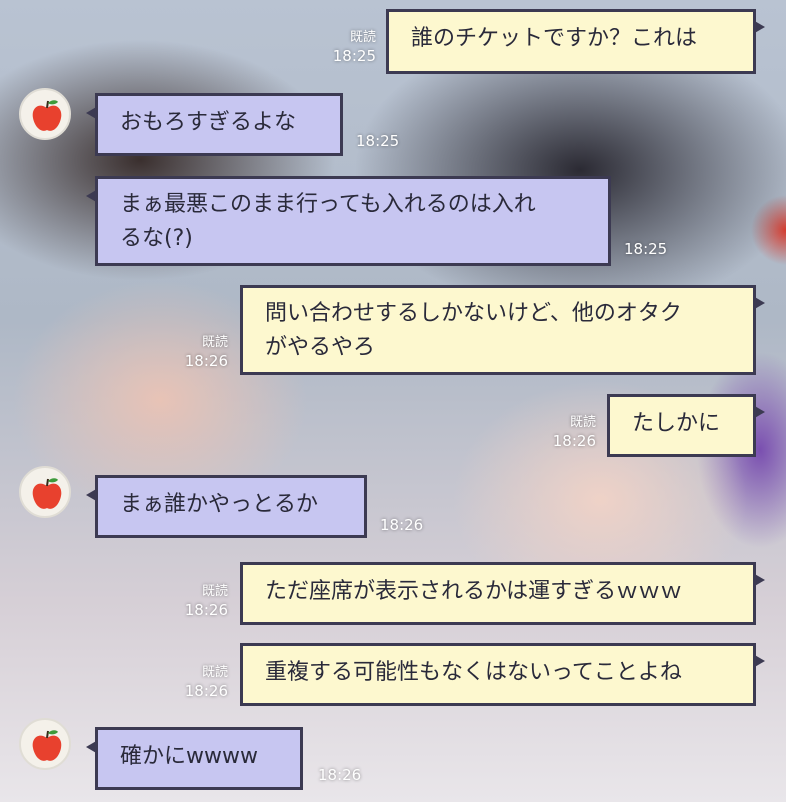 The image size is (786, 802). Describe the element at coordinates (473, 672) in the screenshot. I see `message-text: 重複する可能性もなくはないってことよね` at that location.